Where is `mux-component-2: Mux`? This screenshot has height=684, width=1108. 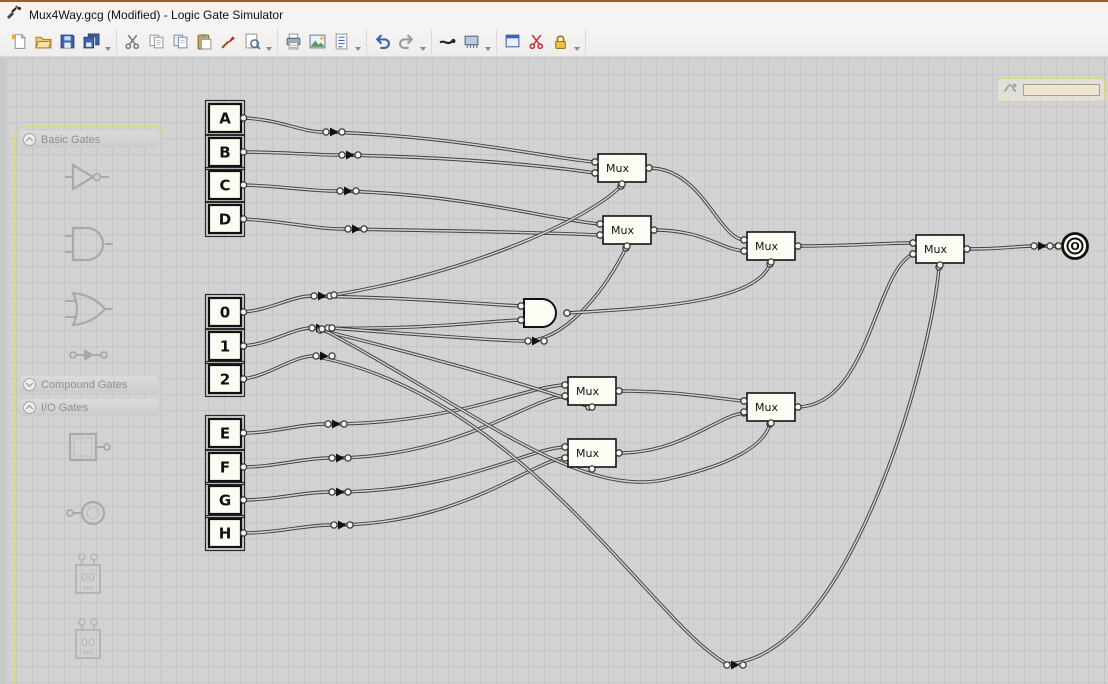
mux-component-2: Mux is located at coordinates (627, 232).